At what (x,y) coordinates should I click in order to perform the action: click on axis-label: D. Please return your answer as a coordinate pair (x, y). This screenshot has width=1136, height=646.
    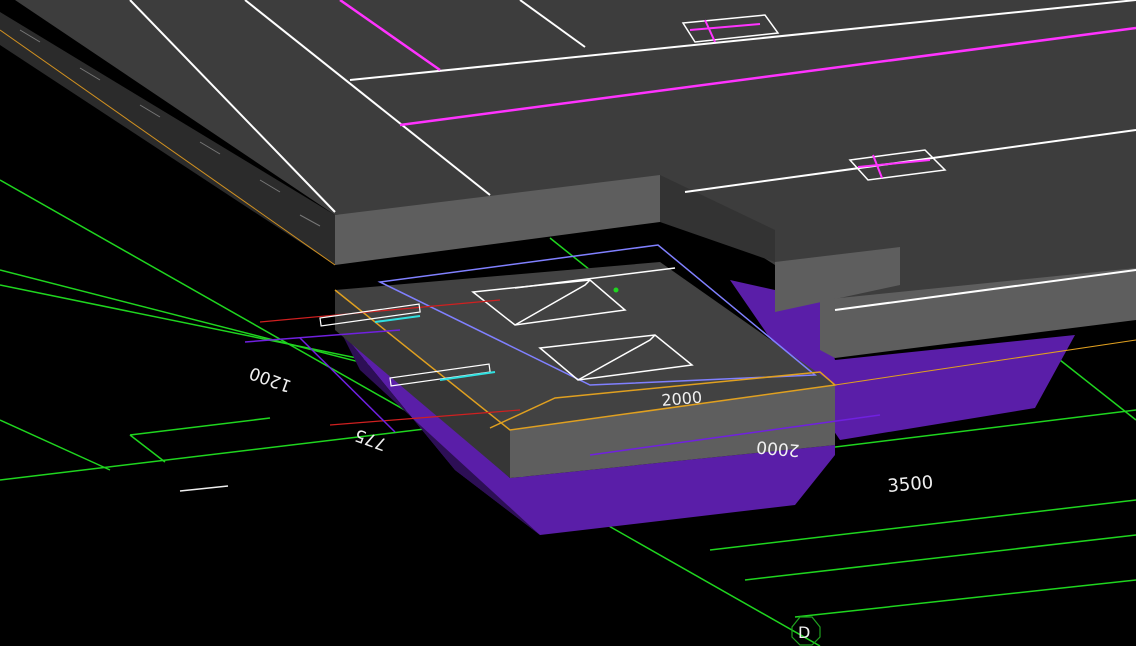
    Looking at the image, I should click on (804, 632).